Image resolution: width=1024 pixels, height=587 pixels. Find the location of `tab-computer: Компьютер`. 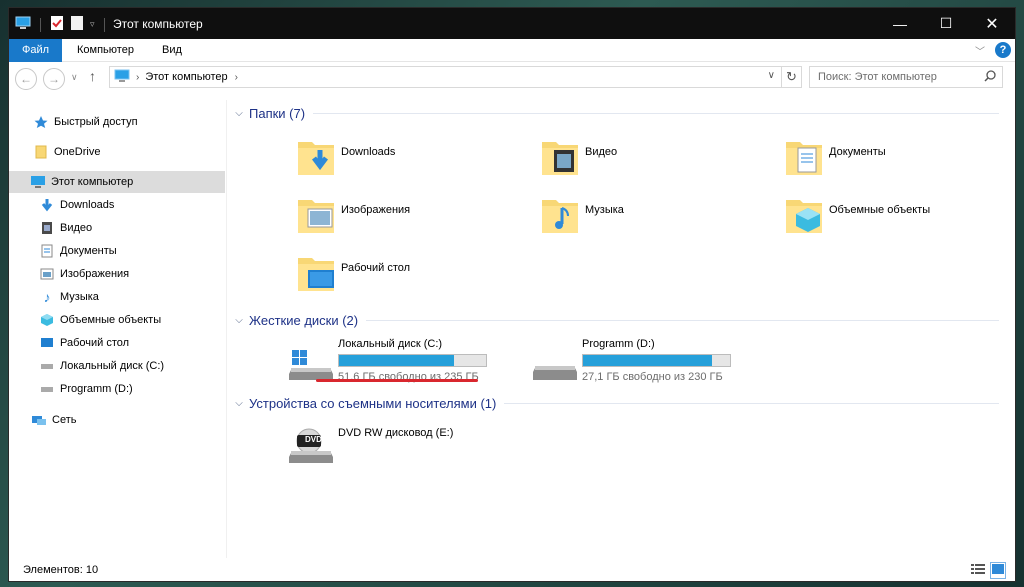

tab-computer: Компьютер is located at coordinates (105, 50).